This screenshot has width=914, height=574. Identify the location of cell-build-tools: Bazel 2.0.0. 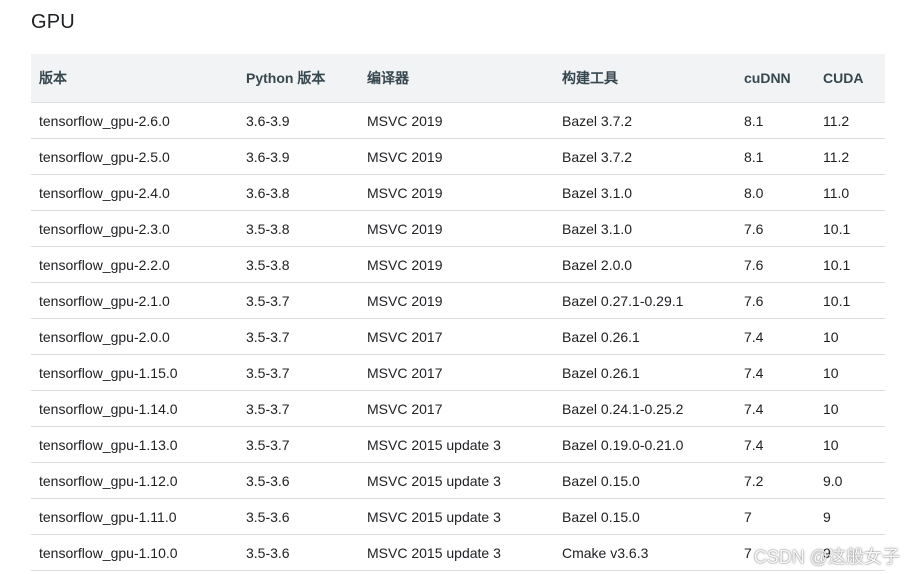
(645, 264).